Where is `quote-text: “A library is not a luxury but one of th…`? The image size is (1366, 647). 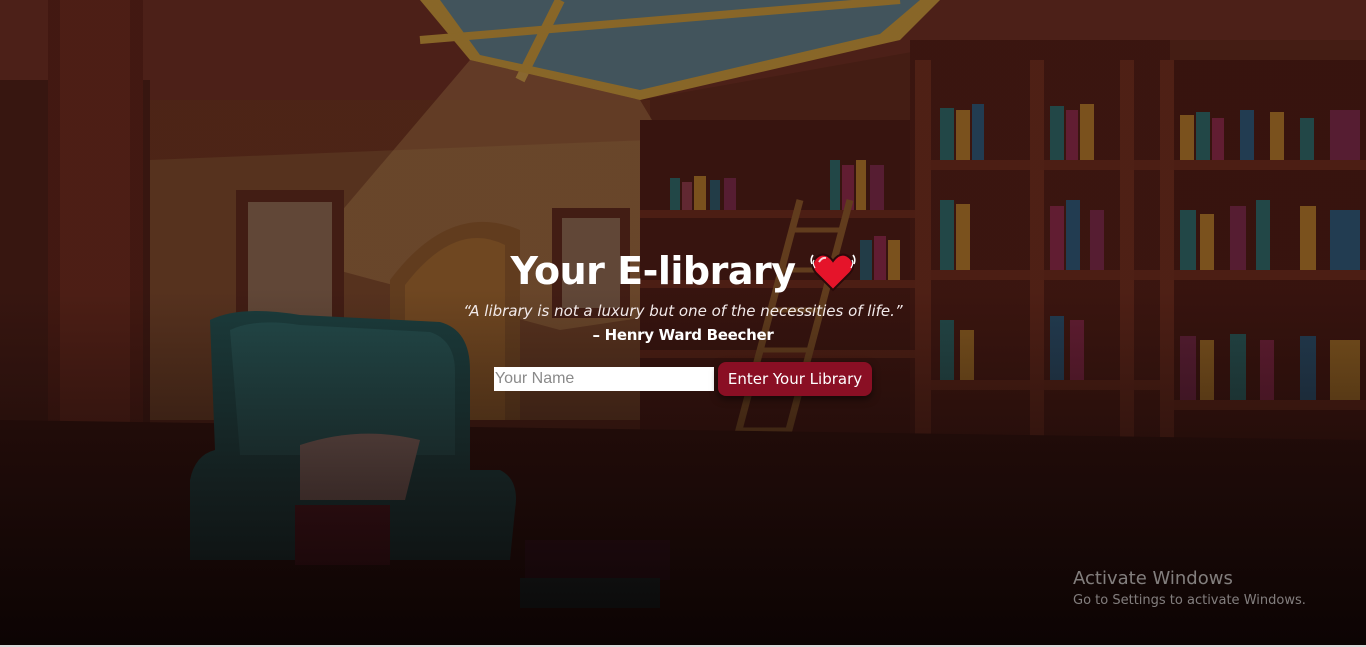
quote-text: “A library is not a luxury but one of th… is located at coordinates (683, 311).